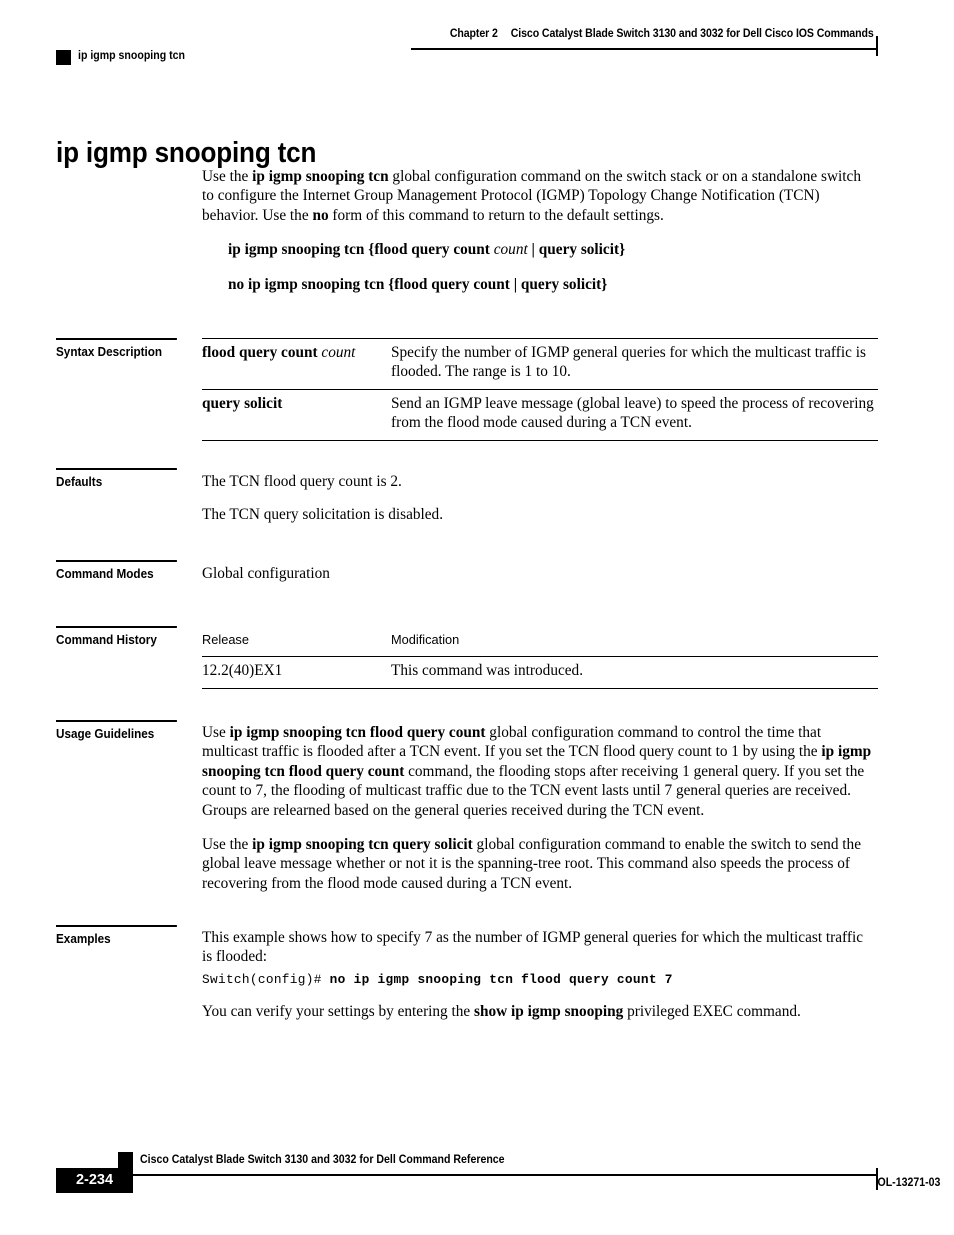  Describe the element at coordinates (540, 641) in the screenshot. I see `table-header-row: Release Modification` at that location.